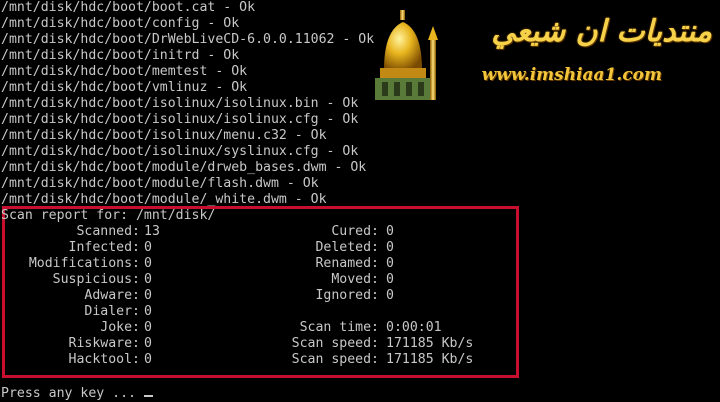  What do you see at coordinates (335, 359) in the screenshot?
I see `report-label-scan-speed-2: Scan speed:` at bounding box center [335, 359].